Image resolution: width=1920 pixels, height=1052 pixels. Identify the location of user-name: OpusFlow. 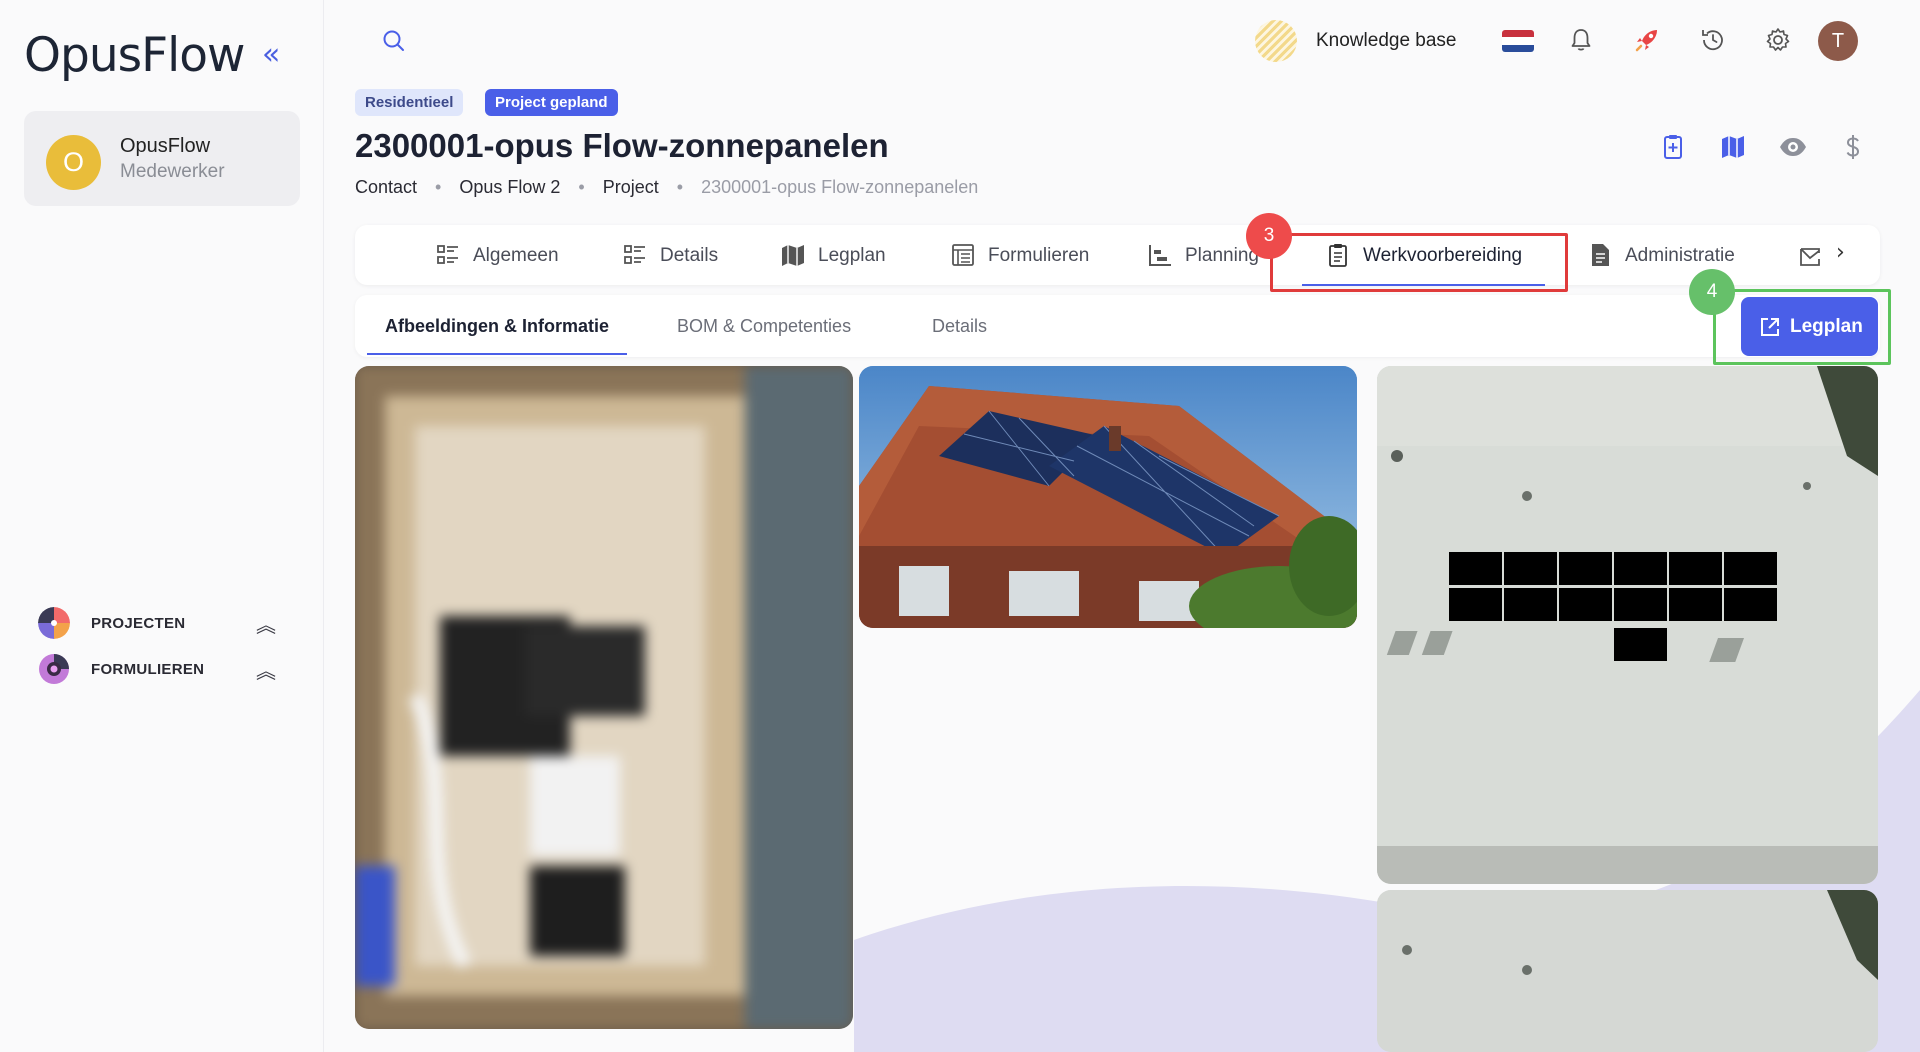
(165, 146).